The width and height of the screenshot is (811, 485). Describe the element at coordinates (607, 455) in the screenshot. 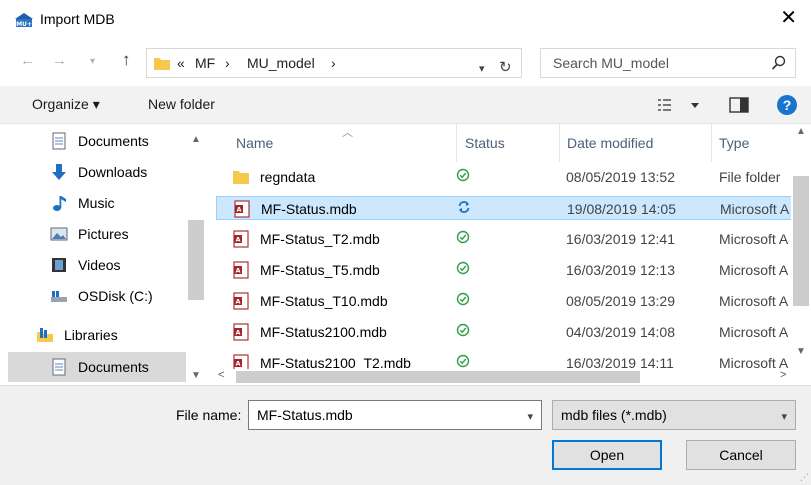

I see `open-button: Open` at that location.